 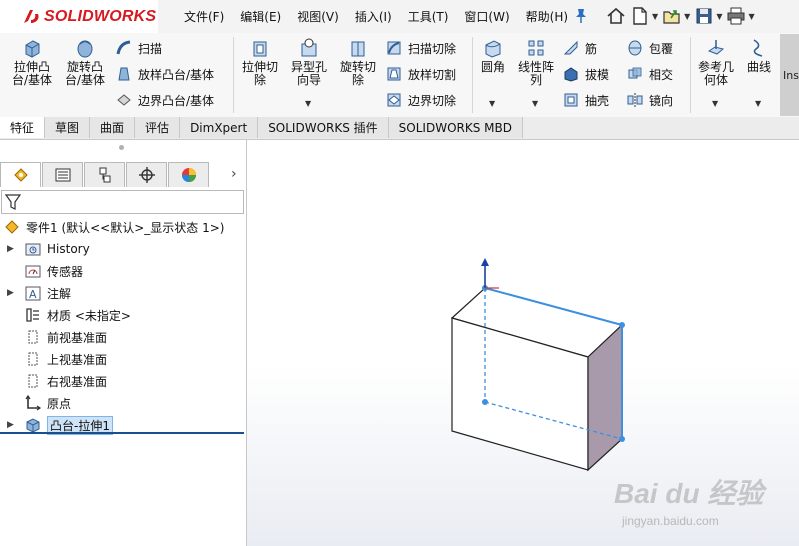 What do you see at coordinates (716, 62) in the screenshot?
I see `reference-geometry-button: 参考几 何体` at bounding box center [716, 62].